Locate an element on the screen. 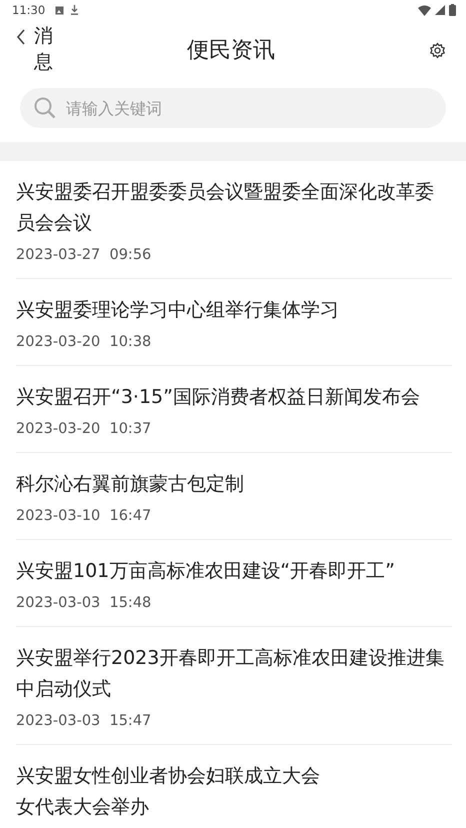 The height and width of the screenshot is (828, 466). news-date: 2023-03-03 15:48 is located at coordinates (84, 603).